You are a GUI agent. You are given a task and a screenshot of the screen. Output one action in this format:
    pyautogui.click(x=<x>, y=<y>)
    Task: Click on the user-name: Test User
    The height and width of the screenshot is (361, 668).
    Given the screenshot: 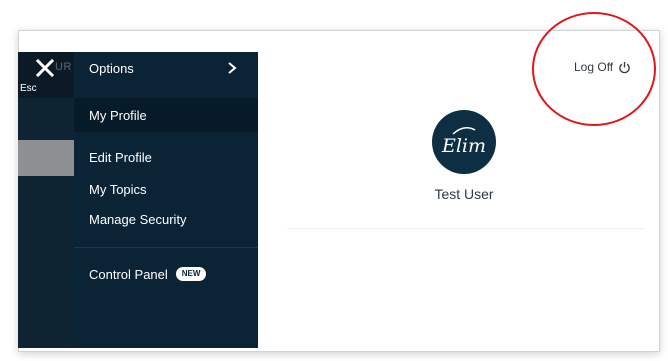 What is the action you would take?
    pyautogui.click(x=464, y=194)
    